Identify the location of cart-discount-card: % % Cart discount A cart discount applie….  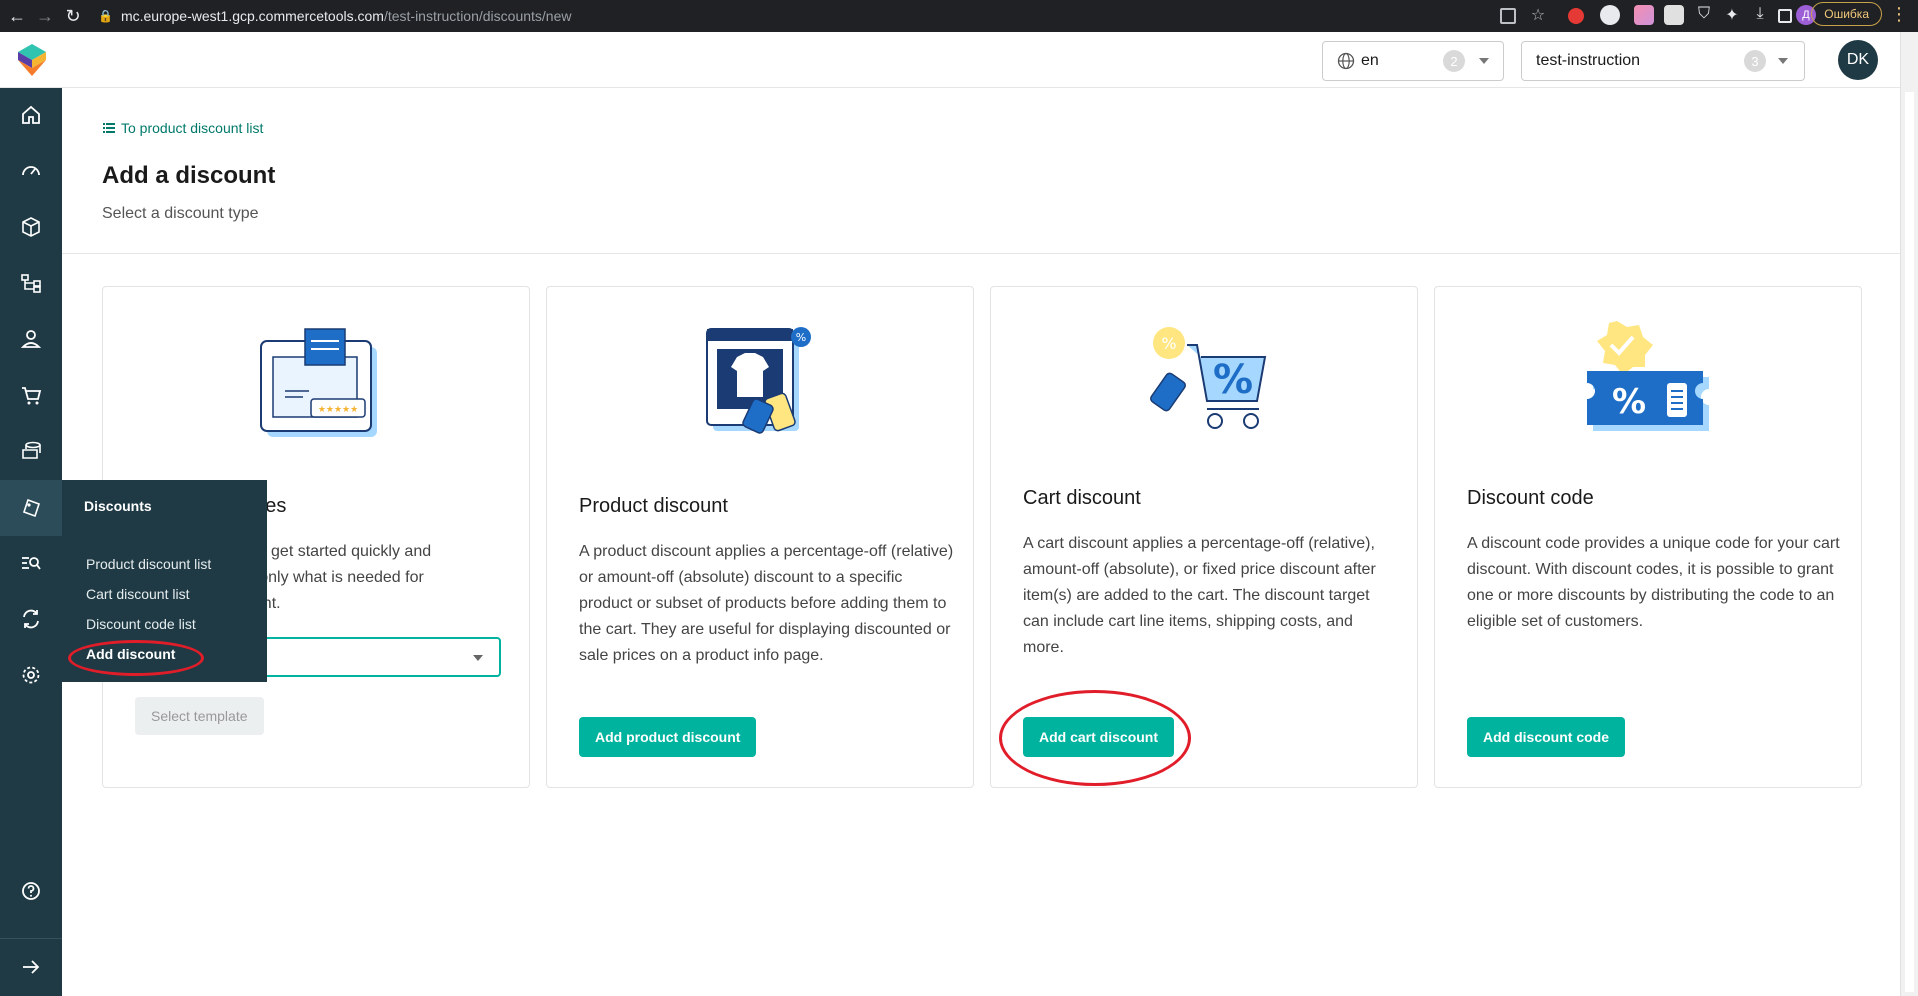
(1204, 537).